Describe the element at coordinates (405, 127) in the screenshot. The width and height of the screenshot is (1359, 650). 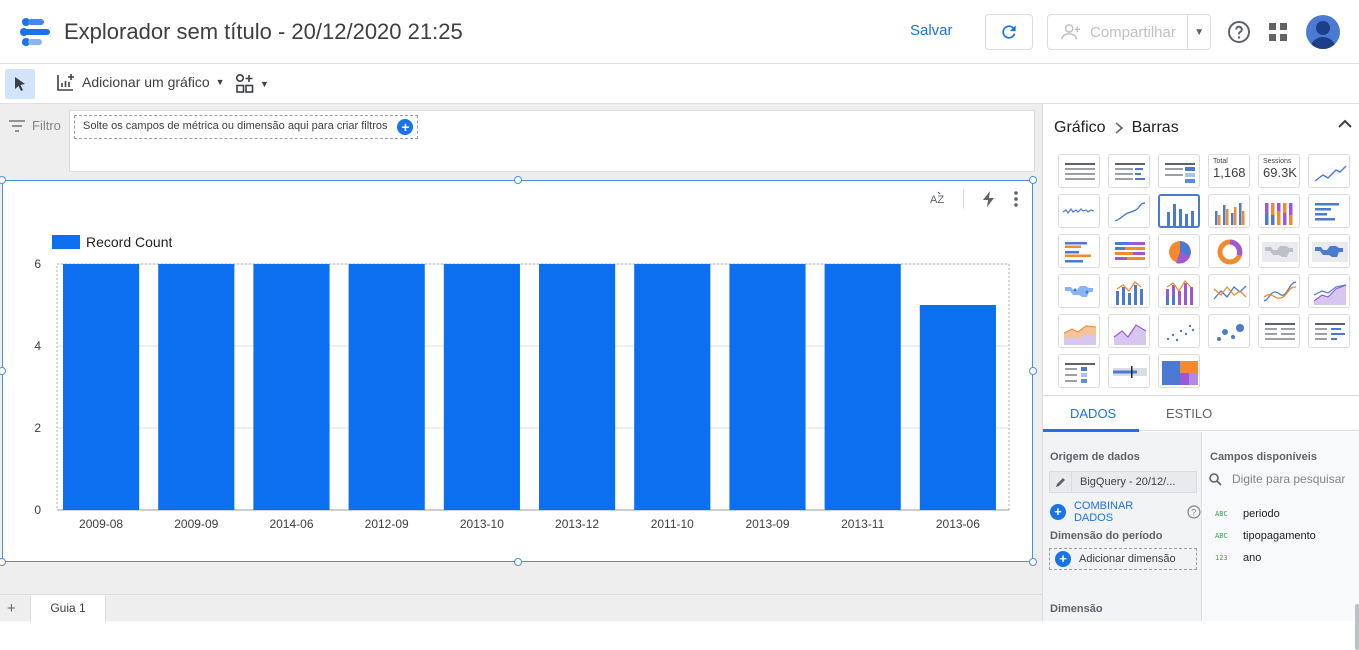
I see `add-filter-plus-icon: +` at that location.